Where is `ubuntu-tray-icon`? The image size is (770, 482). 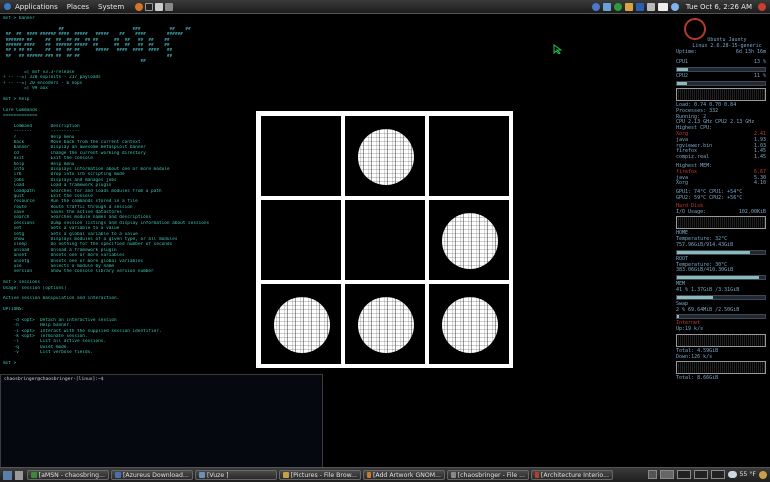
ubuntu-tray-icon is located at coordinates (595, 6).